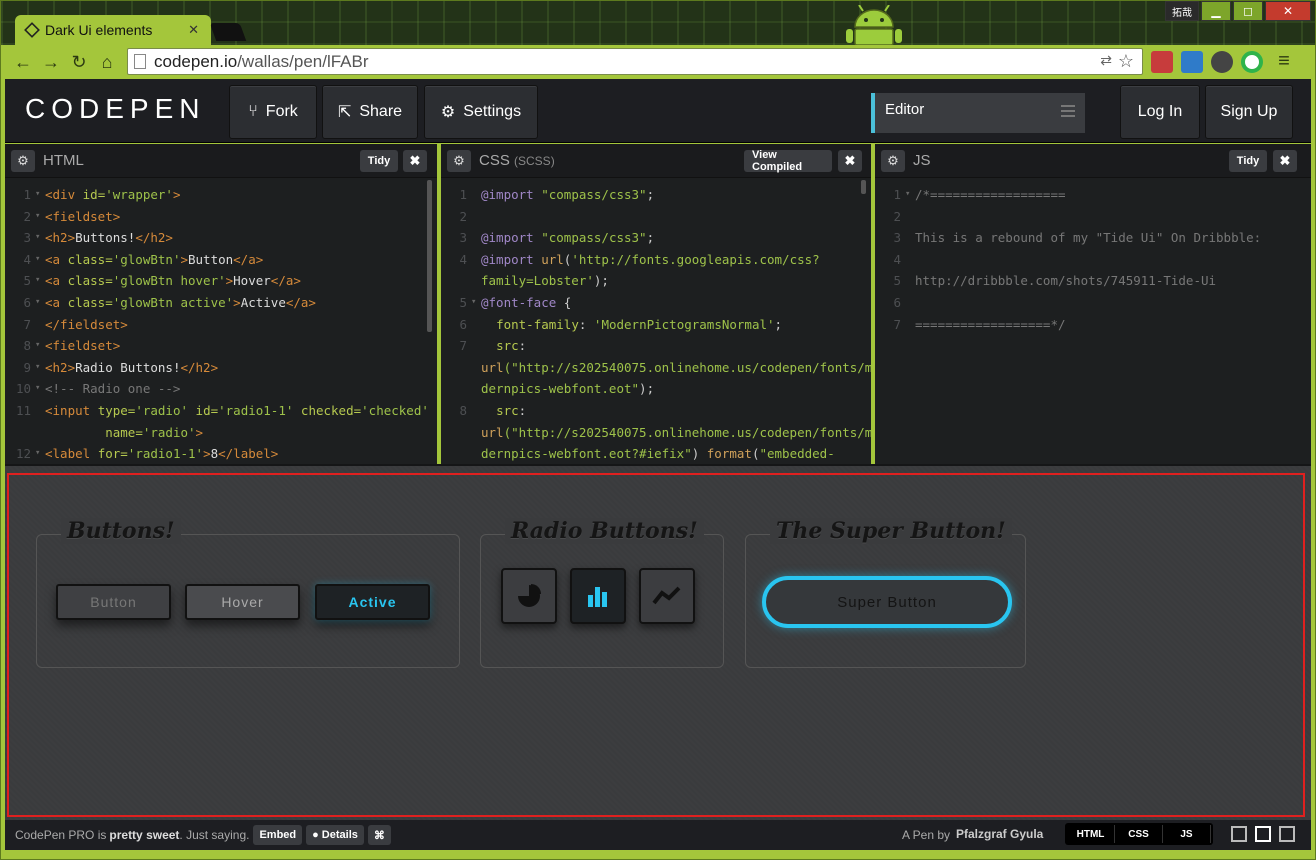 The image size is (1316, 860). What do you see at coordinates (372, 602) in the screenshot?
I see `glow-button-active: Active` at bounding box center [372, 602].